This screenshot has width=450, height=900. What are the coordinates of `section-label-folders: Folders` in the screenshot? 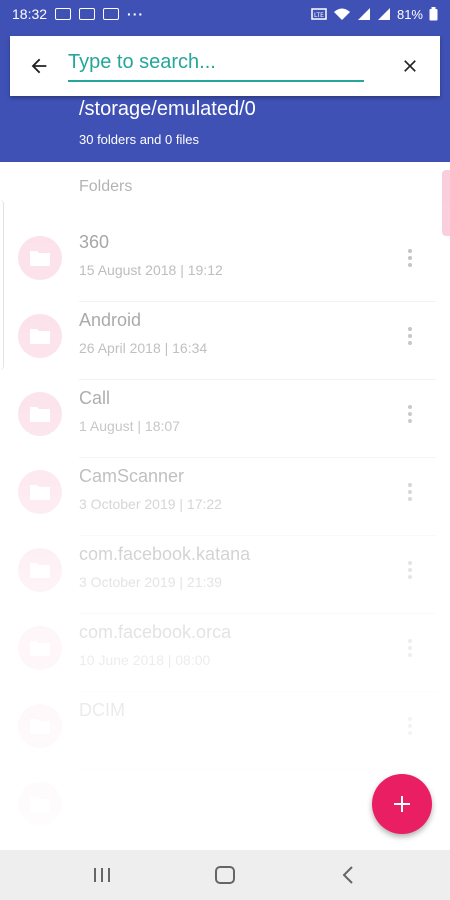 It's located at (106, 186).